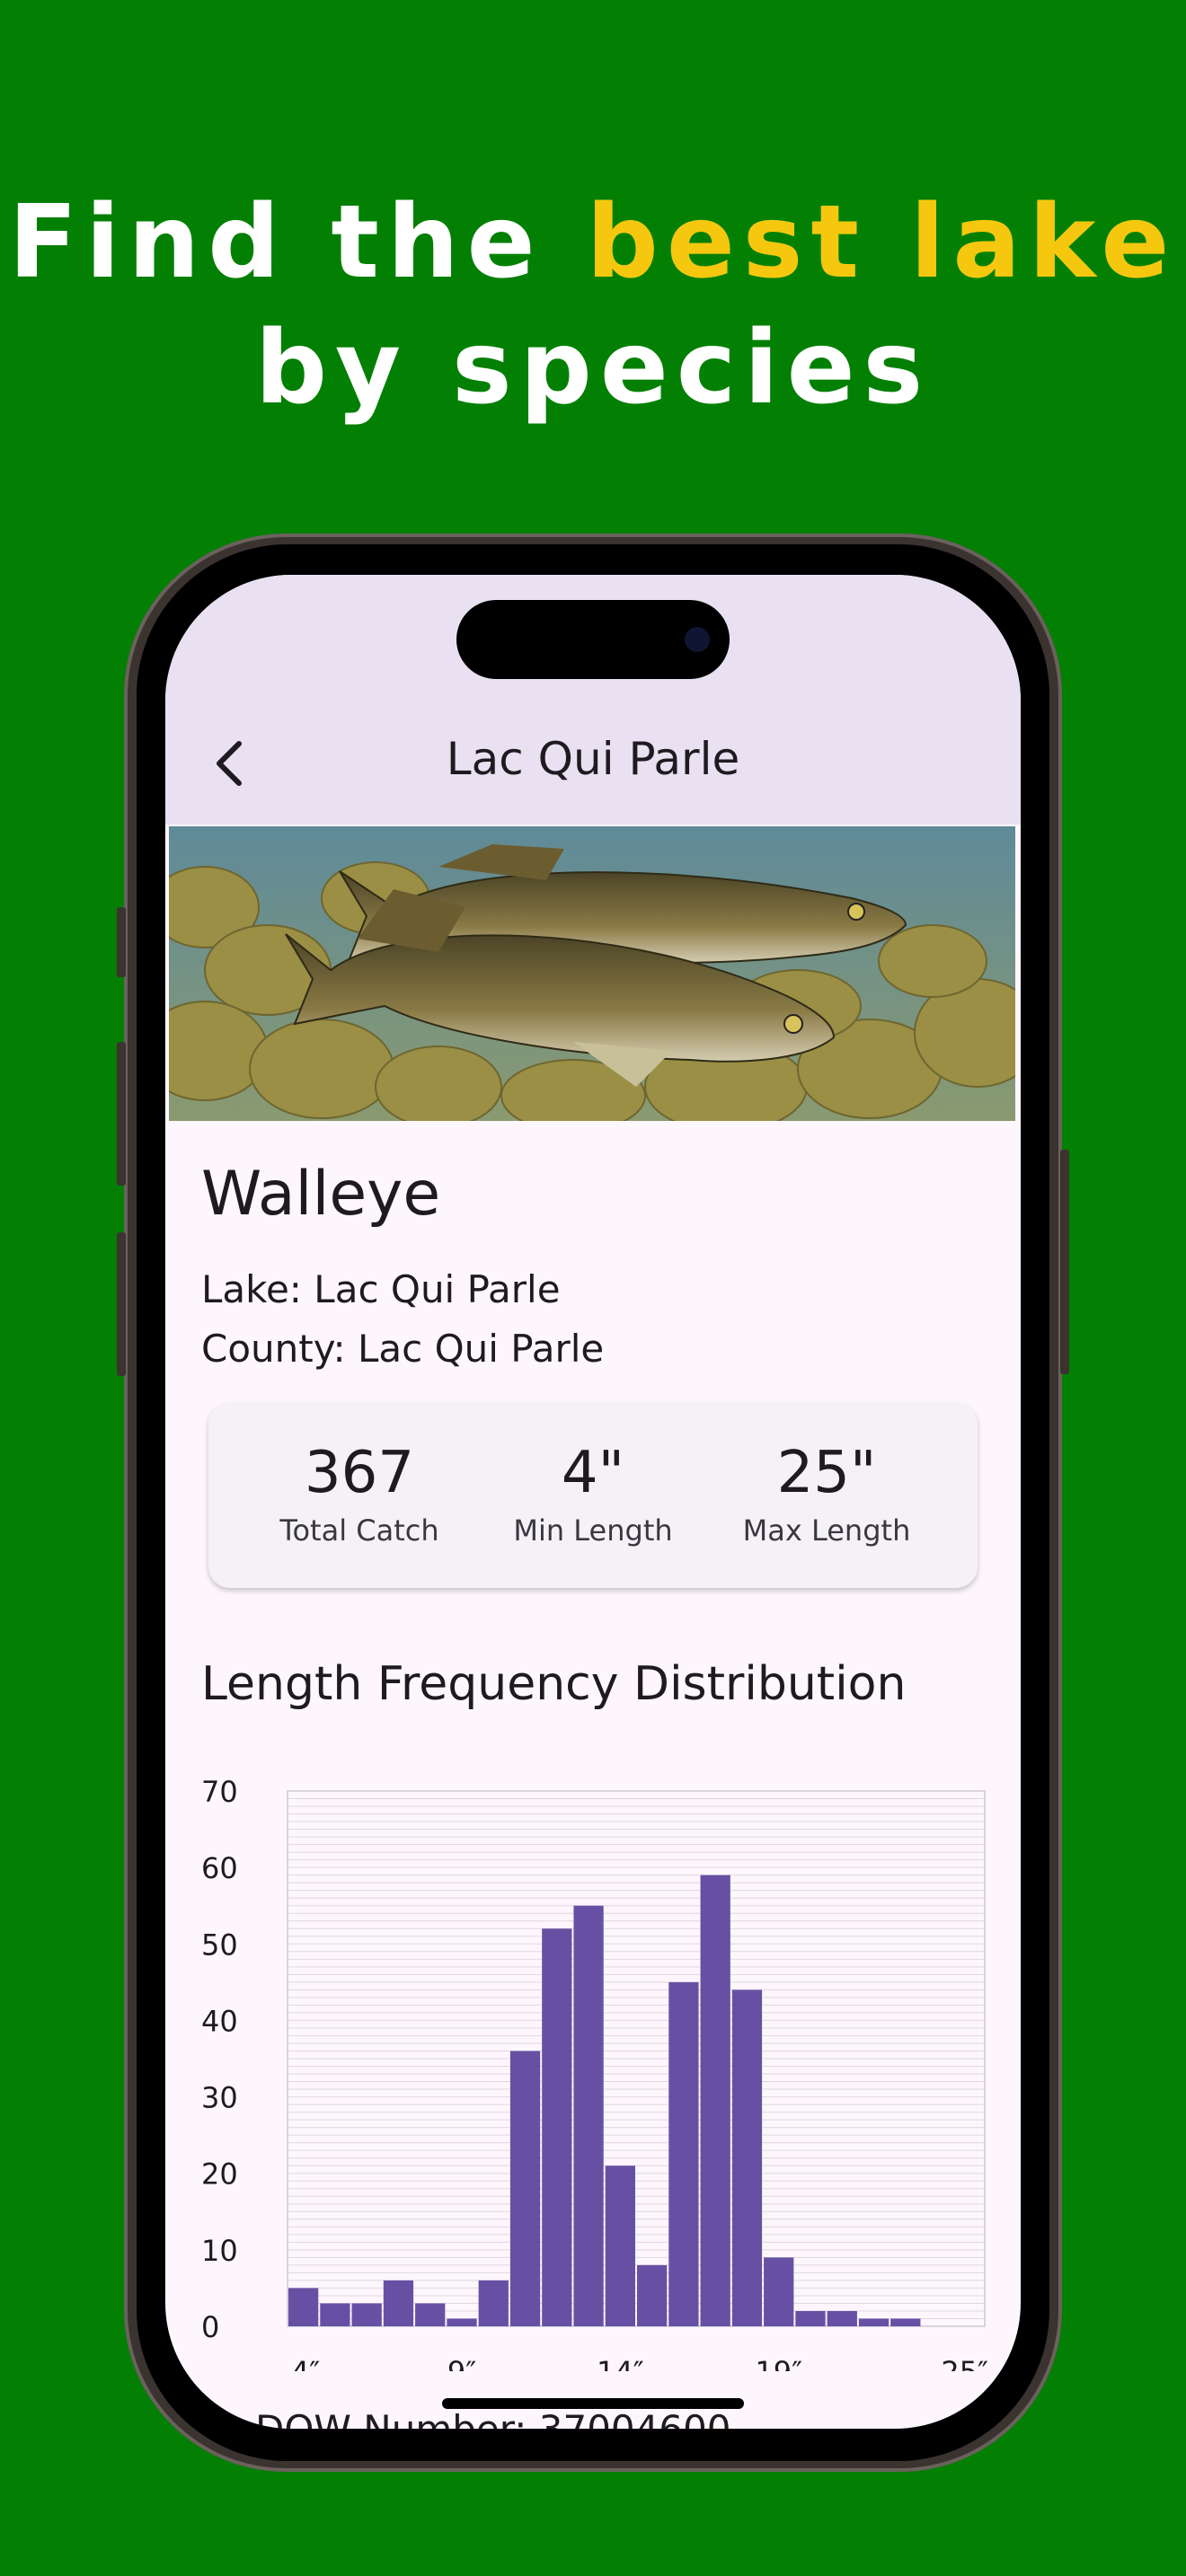  I want to click on chart-y-tick-label: 70, so click(219, 1792).